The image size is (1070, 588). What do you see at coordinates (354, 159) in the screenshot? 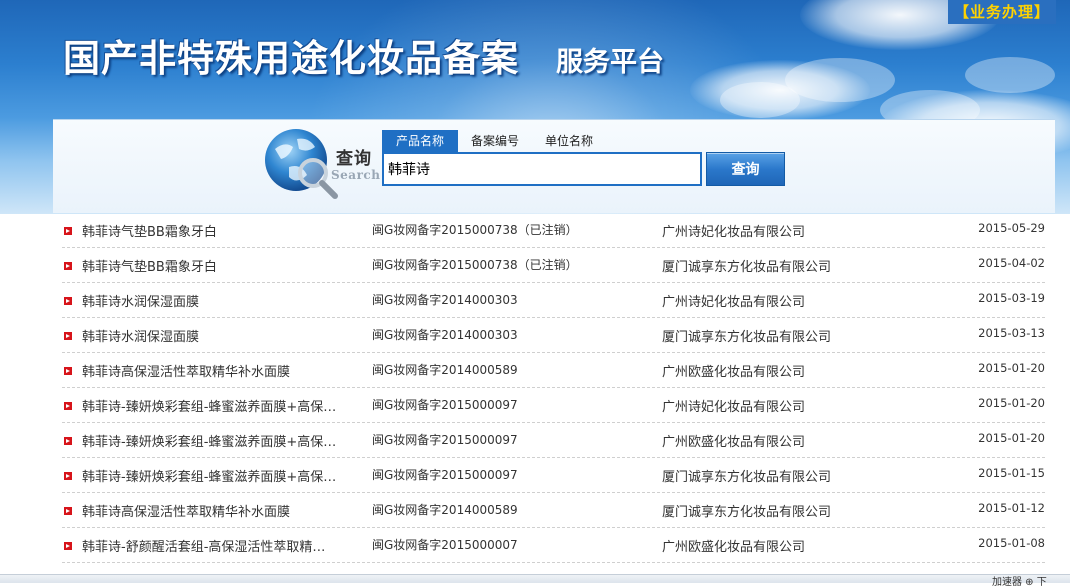
I see `search-logo-label: 查询` at bounding box center [354, 159].